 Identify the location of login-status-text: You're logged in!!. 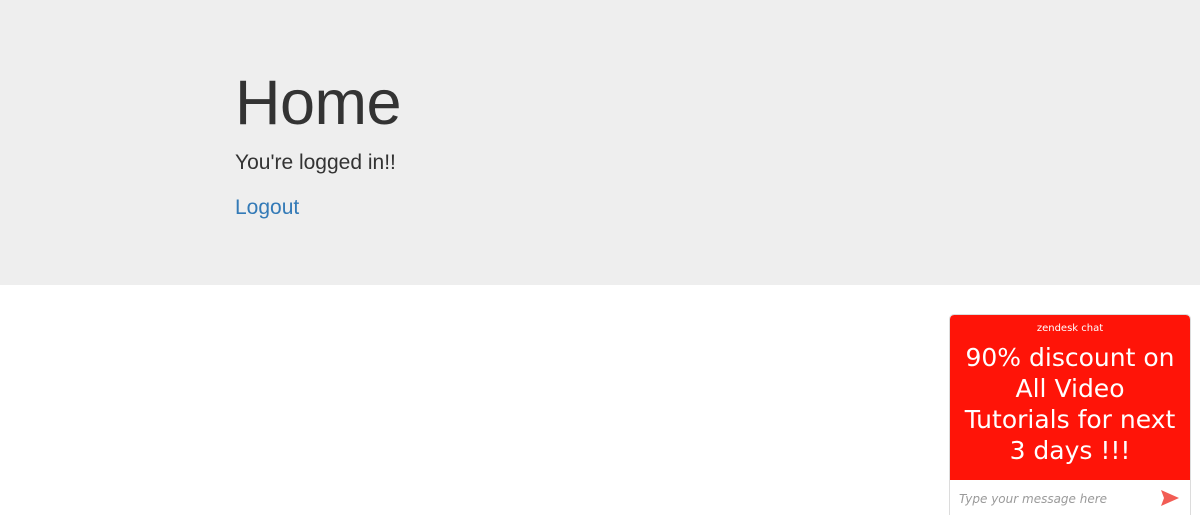
(315, 162).